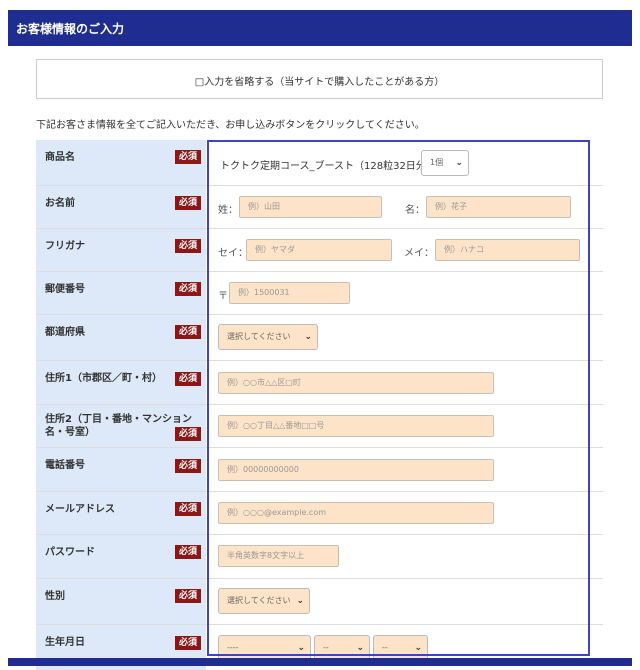 The height and width of the screenshot is (670, 640). What do you see at coordinates (385, 647) in the screenshot?
I see `birth-day-value: --` at bounding box center [385, 647].